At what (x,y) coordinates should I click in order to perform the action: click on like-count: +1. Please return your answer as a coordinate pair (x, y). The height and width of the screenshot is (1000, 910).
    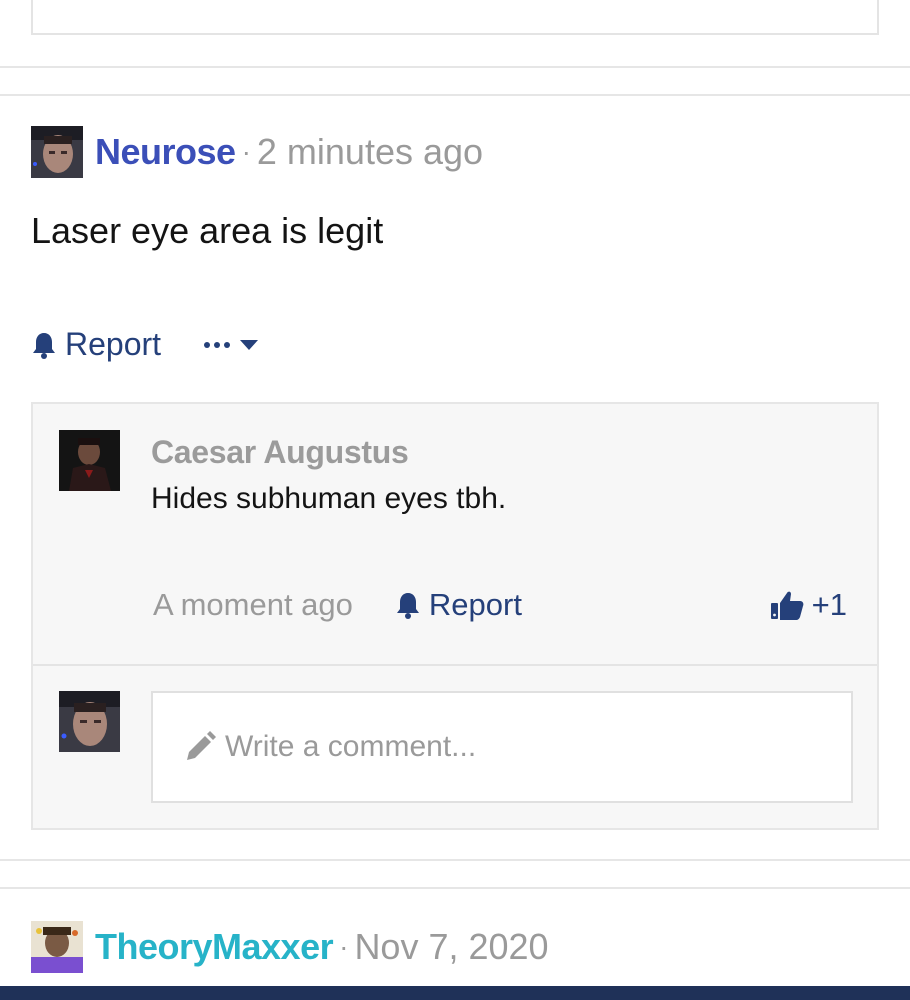
    Looking at the image, I should click on (829, 604).